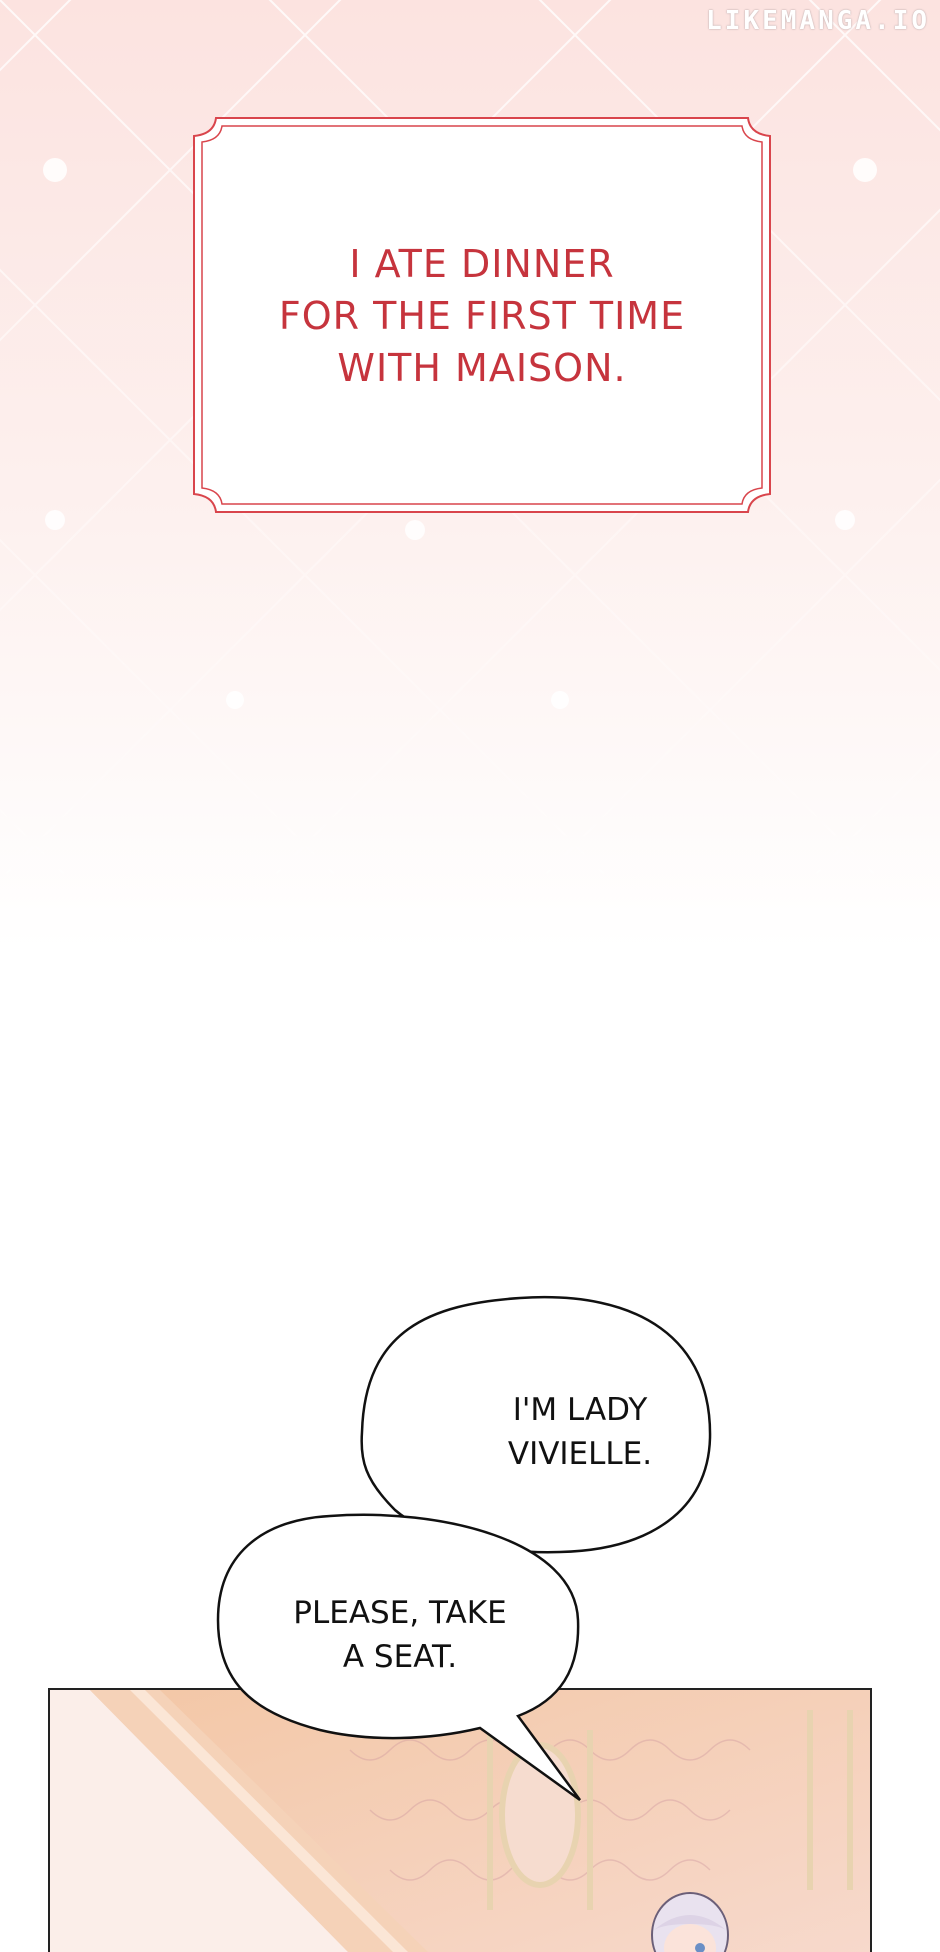 The width and height of the screenshot is (940, 1952). Describe the element at coordinates (400, 1657) in the screenshot. I see `speech-line: A SEAT.` at that location.